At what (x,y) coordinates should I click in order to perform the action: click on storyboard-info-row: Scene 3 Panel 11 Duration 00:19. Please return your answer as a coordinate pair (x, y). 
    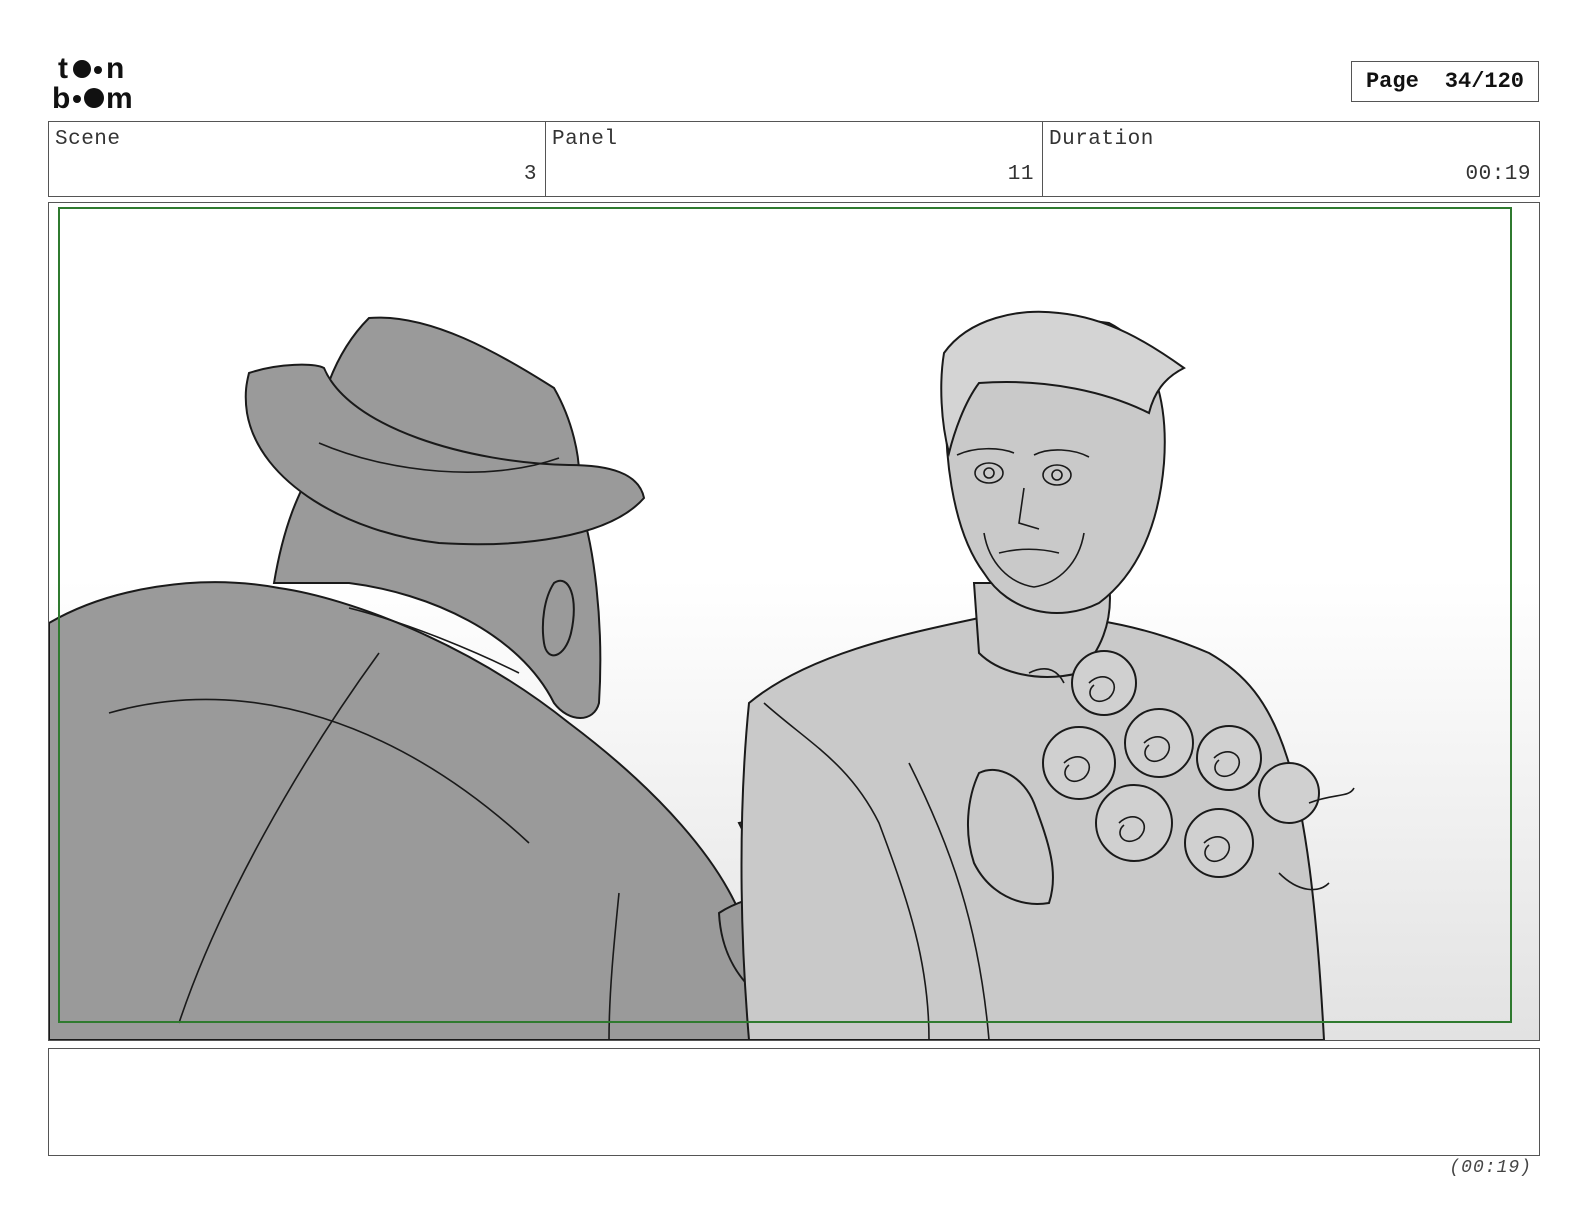
    Looking at the image, I should click on (794, 159).